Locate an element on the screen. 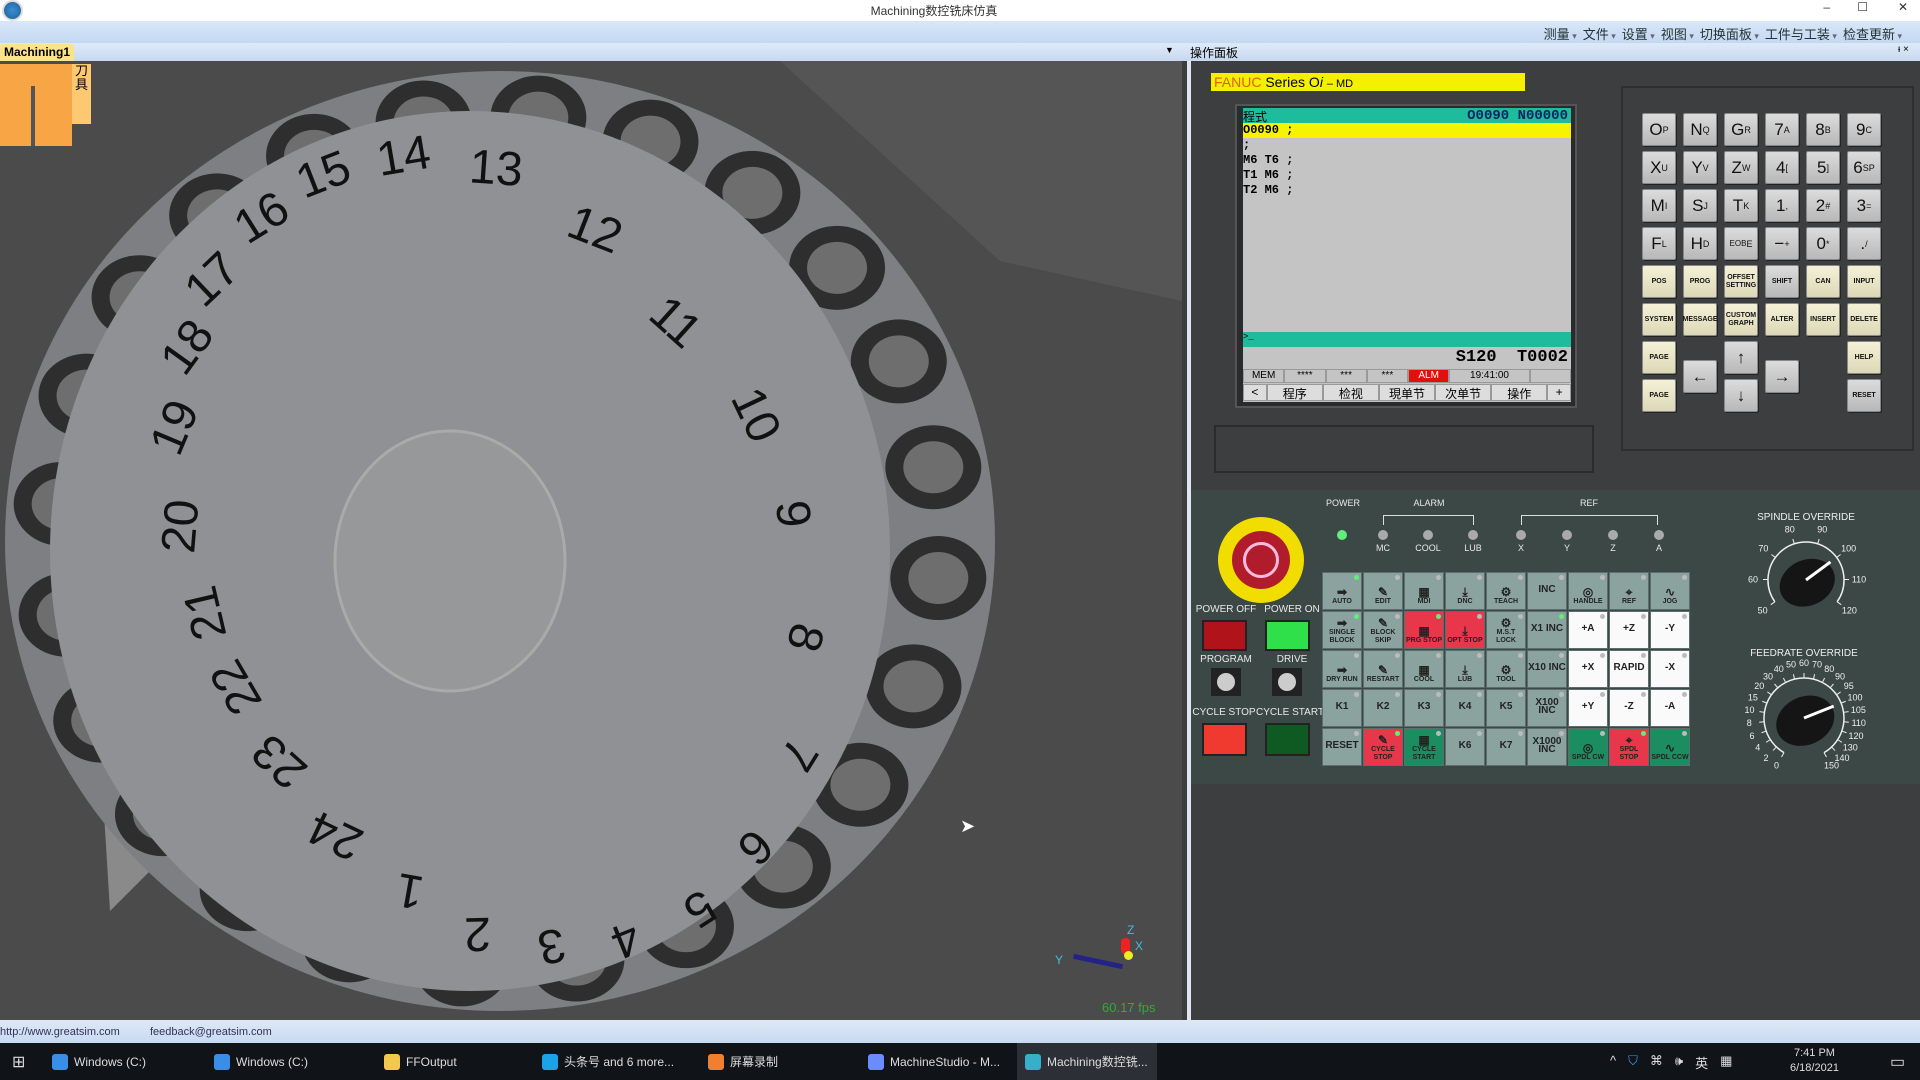  key-offset-setting: OFFSET SETTING is located at coordinates (1741, 281).